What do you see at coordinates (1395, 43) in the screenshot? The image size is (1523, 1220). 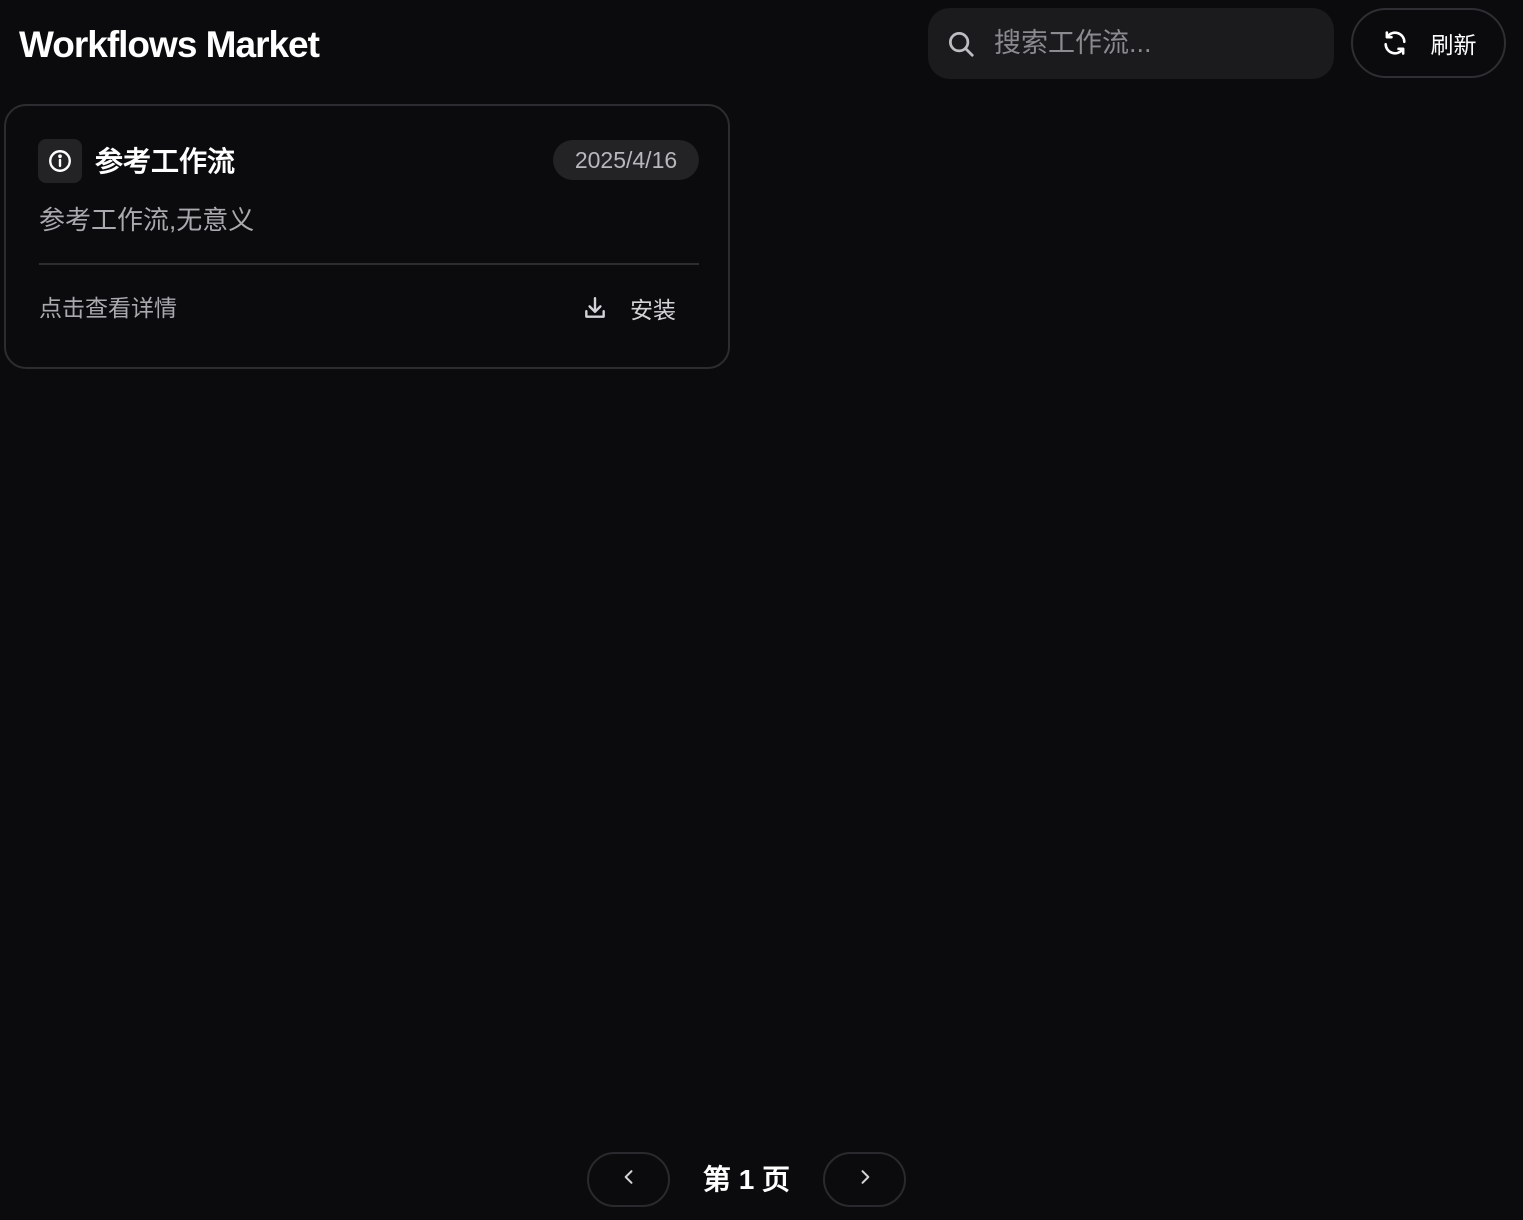 I see `refresh-icon` at bounding box center [1395, 43].